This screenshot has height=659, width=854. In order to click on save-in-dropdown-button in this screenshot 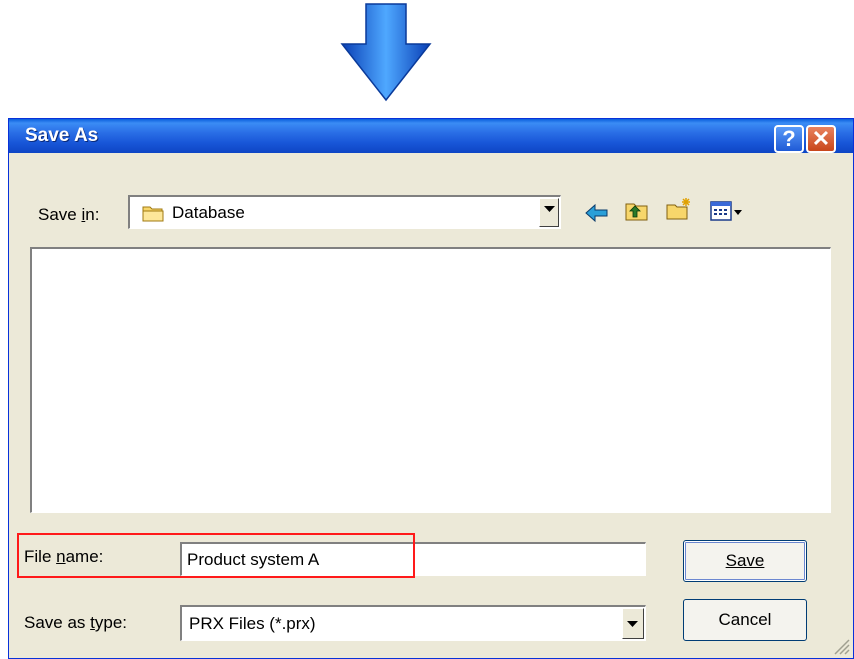, I will do `click(549, 212)`.